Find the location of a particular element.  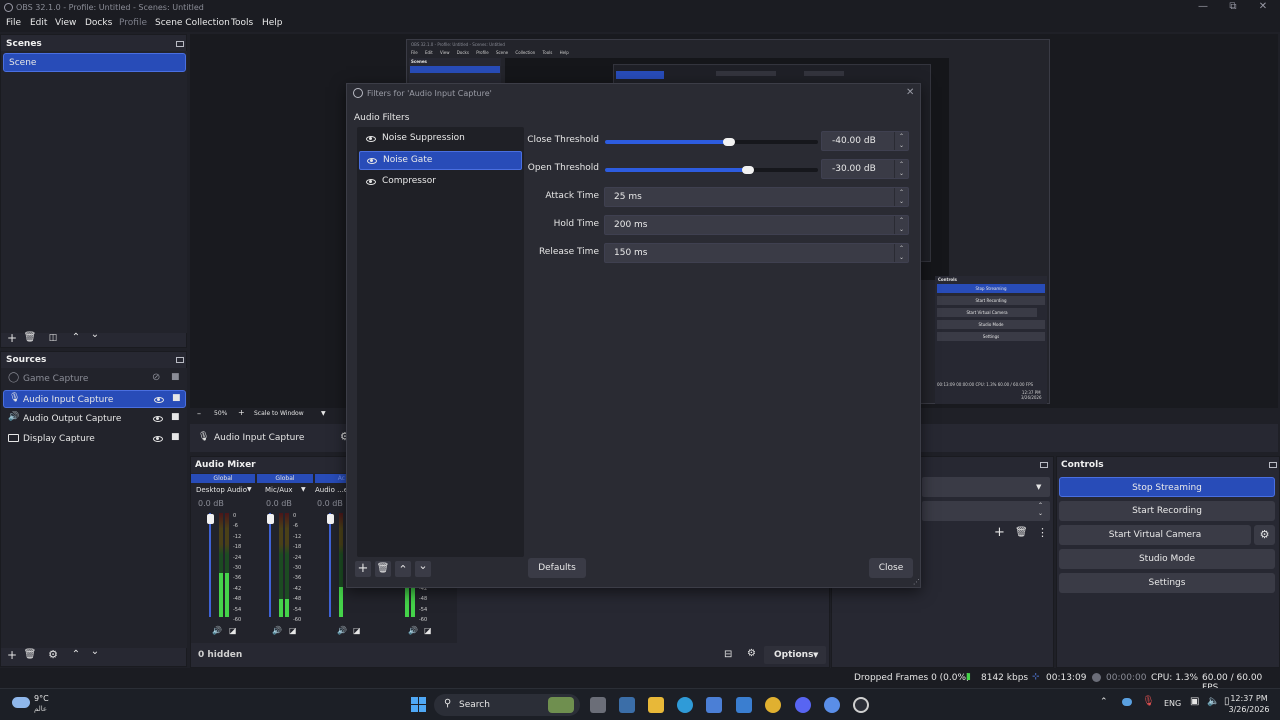

more-options-icon: ⋮ is located at coordinates (1042, 532).